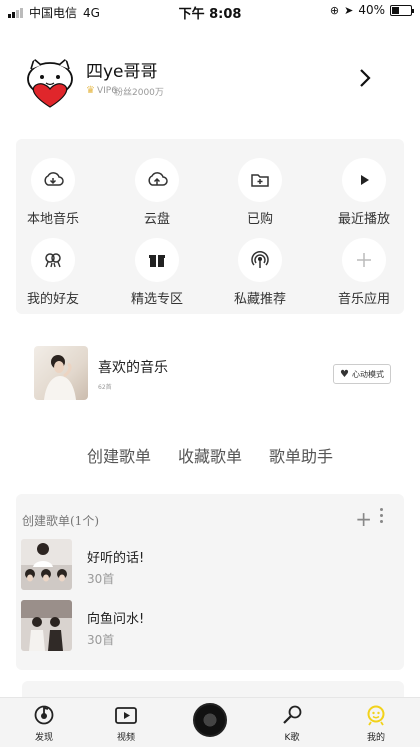 The width and height of the screenshot is (420, 747). Describe the element at coordinates (126, 715) in the screenshot. I see `video-icon` at that location.